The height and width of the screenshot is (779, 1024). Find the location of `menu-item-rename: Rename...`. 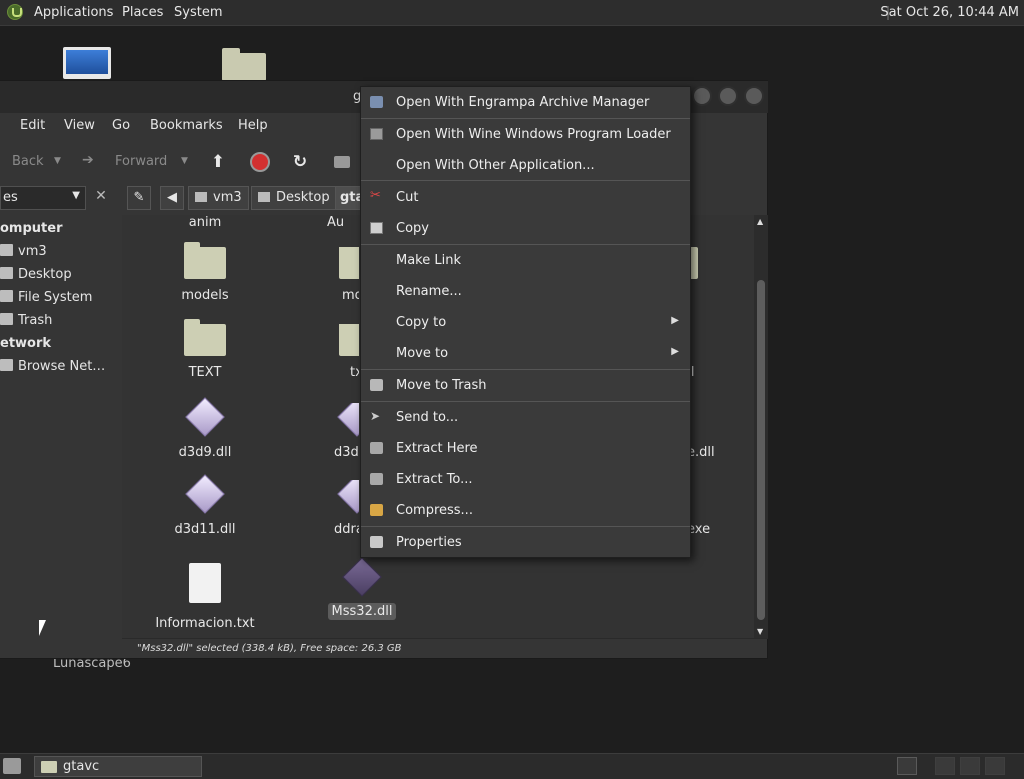

menu-item-rename: Rename... is located at coordinates (525, 291).